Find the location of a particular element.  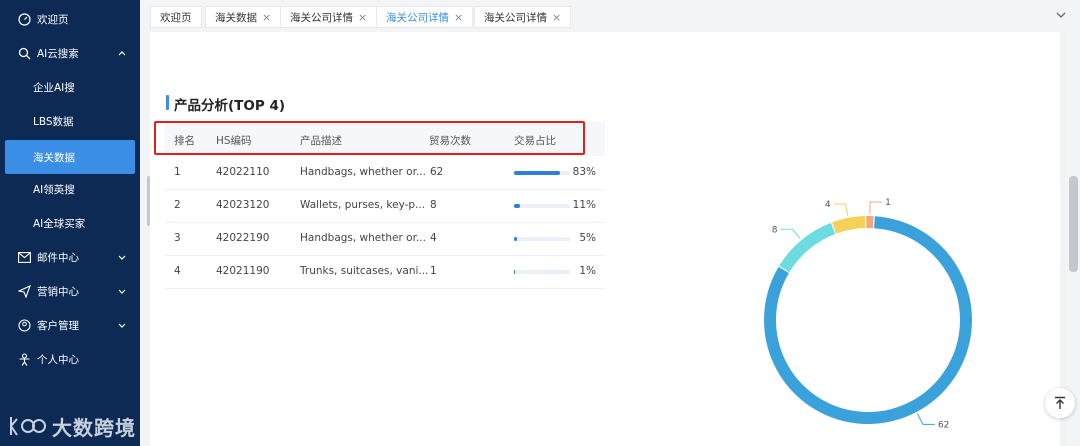

cell-rank: 2 is located at coordinates (177, 205).